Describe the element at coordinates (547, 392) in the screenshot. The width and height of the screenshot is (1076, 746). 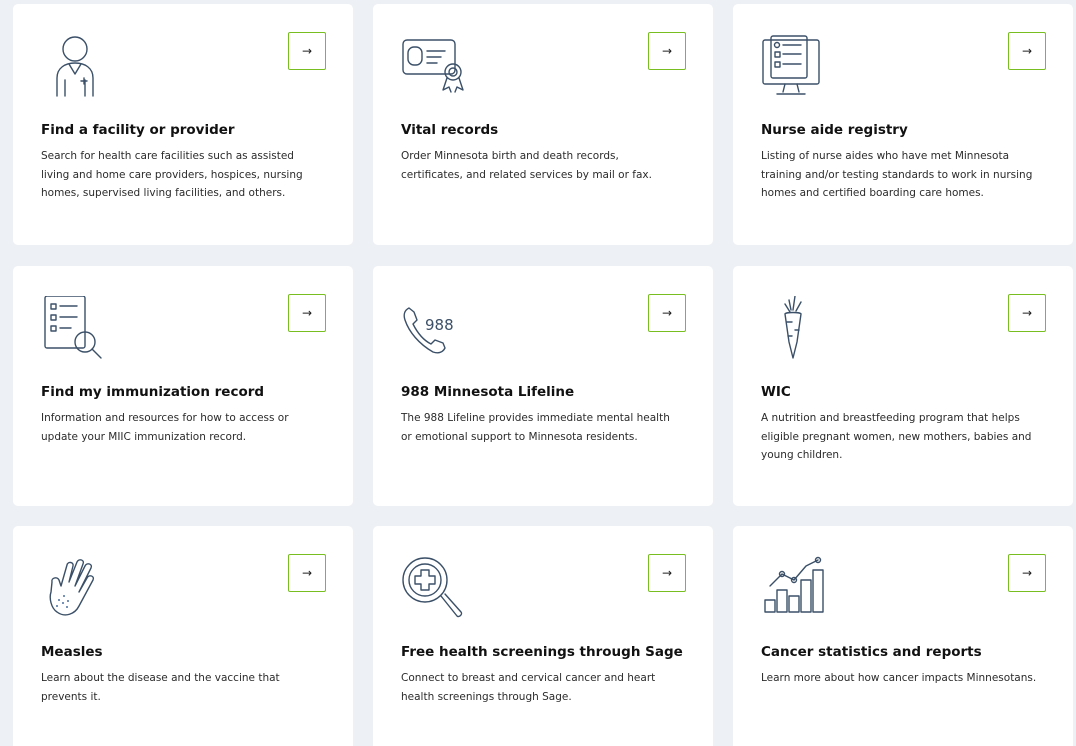
I see `card-title: 988 Minnesota Lifeline` at that location.